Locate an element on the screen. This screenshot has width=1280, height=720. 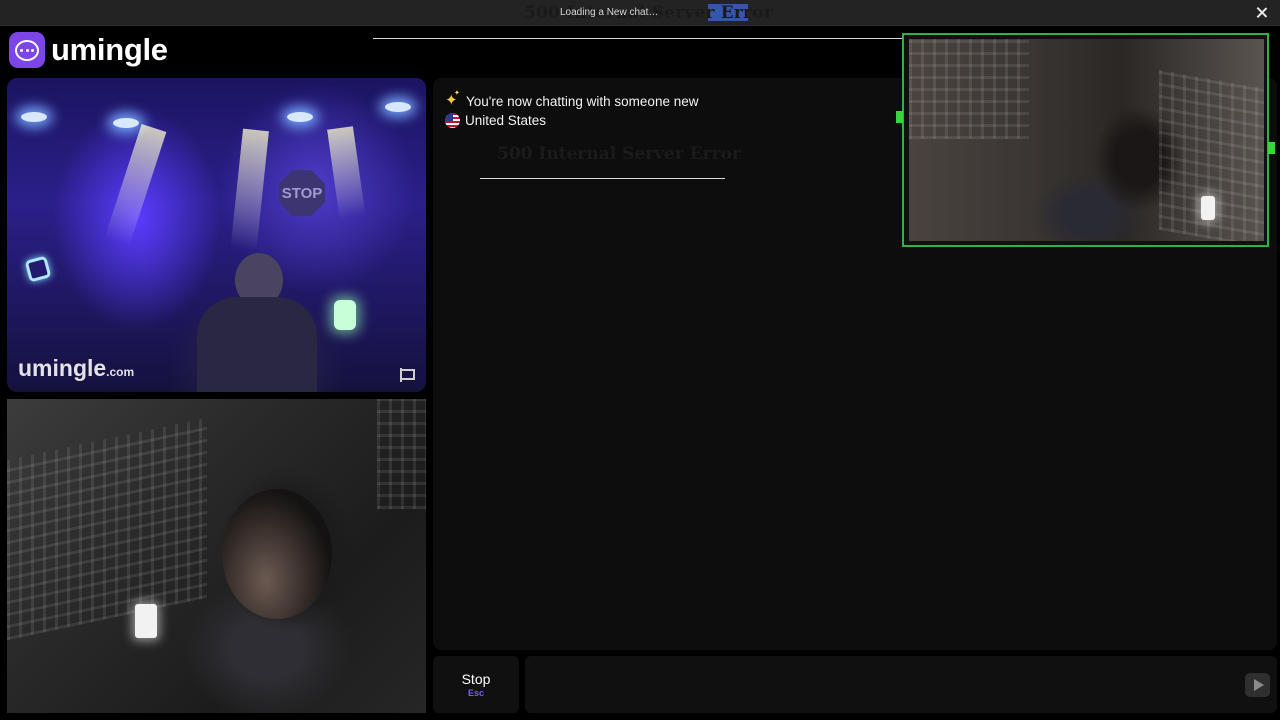
pip-resize-handle-left is located at coordinates (899, 117).